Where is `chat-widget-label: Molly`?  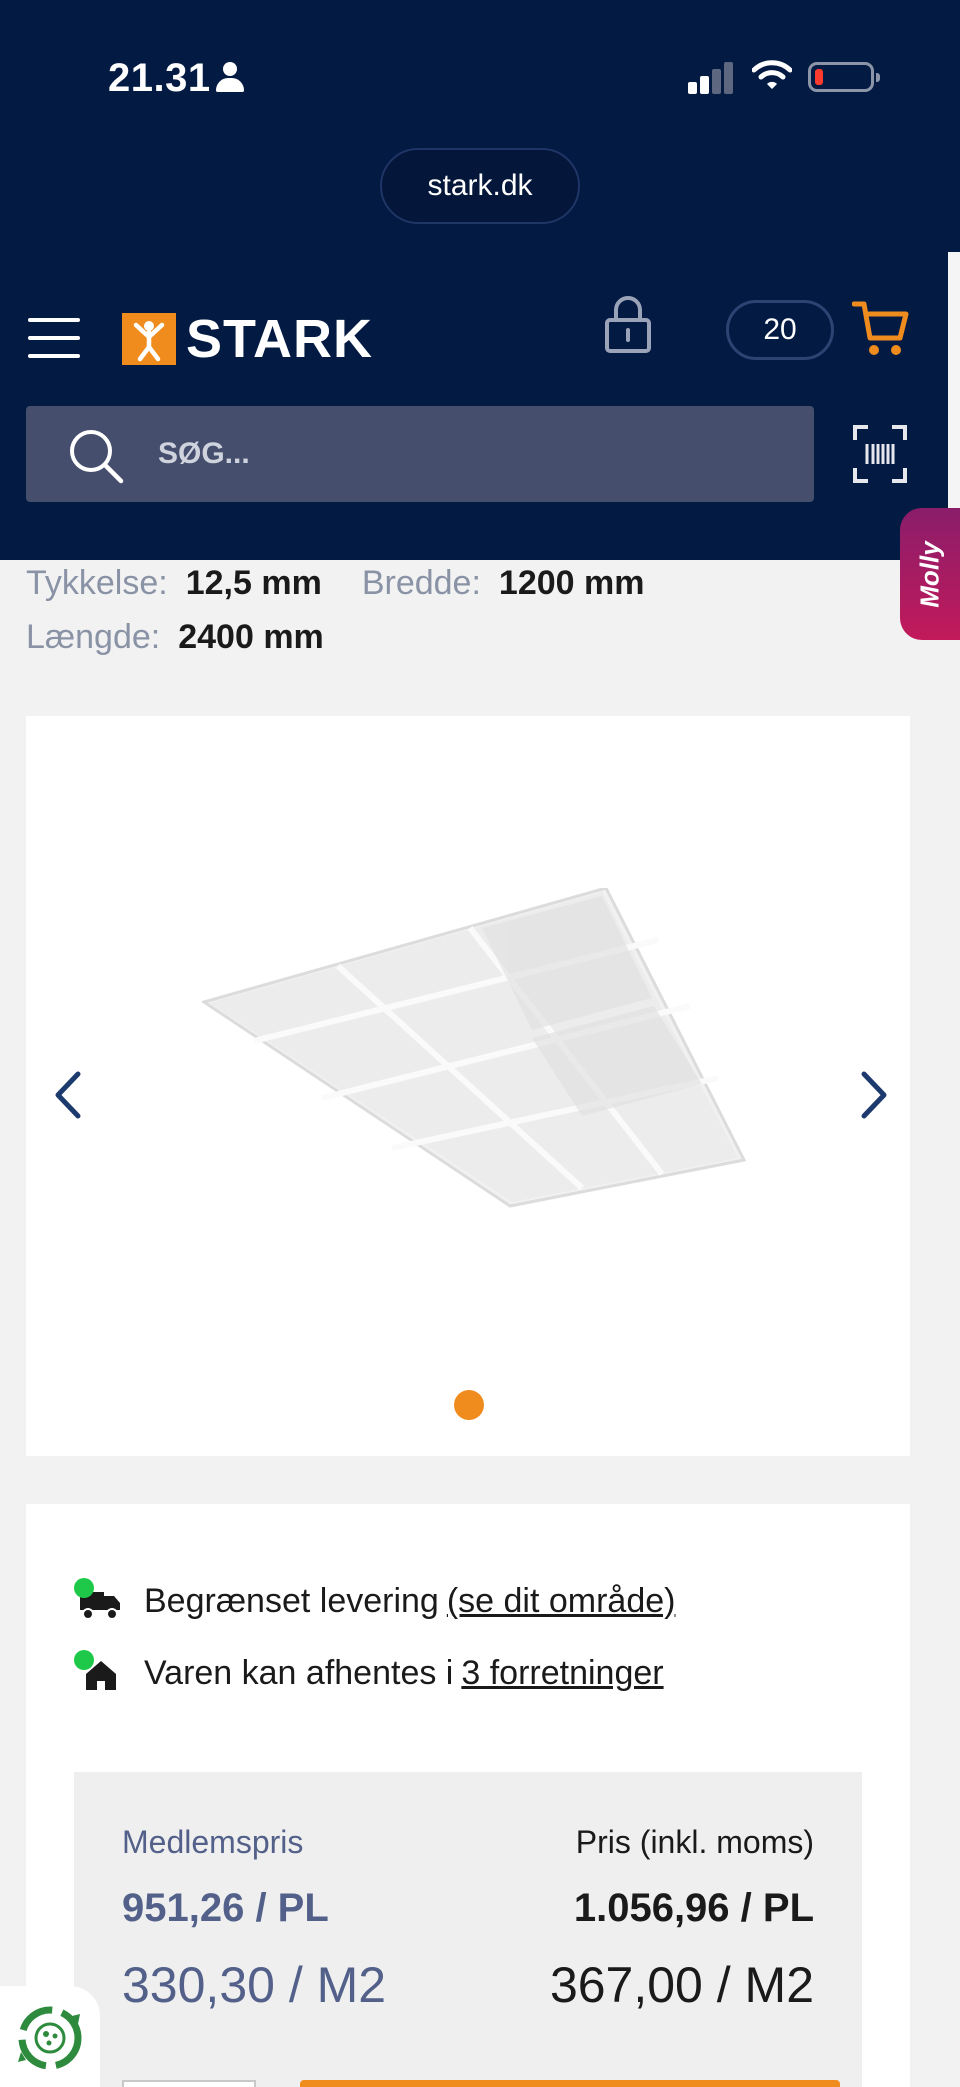
chat-widget-label: Molly is located at coordinates (929, 574).